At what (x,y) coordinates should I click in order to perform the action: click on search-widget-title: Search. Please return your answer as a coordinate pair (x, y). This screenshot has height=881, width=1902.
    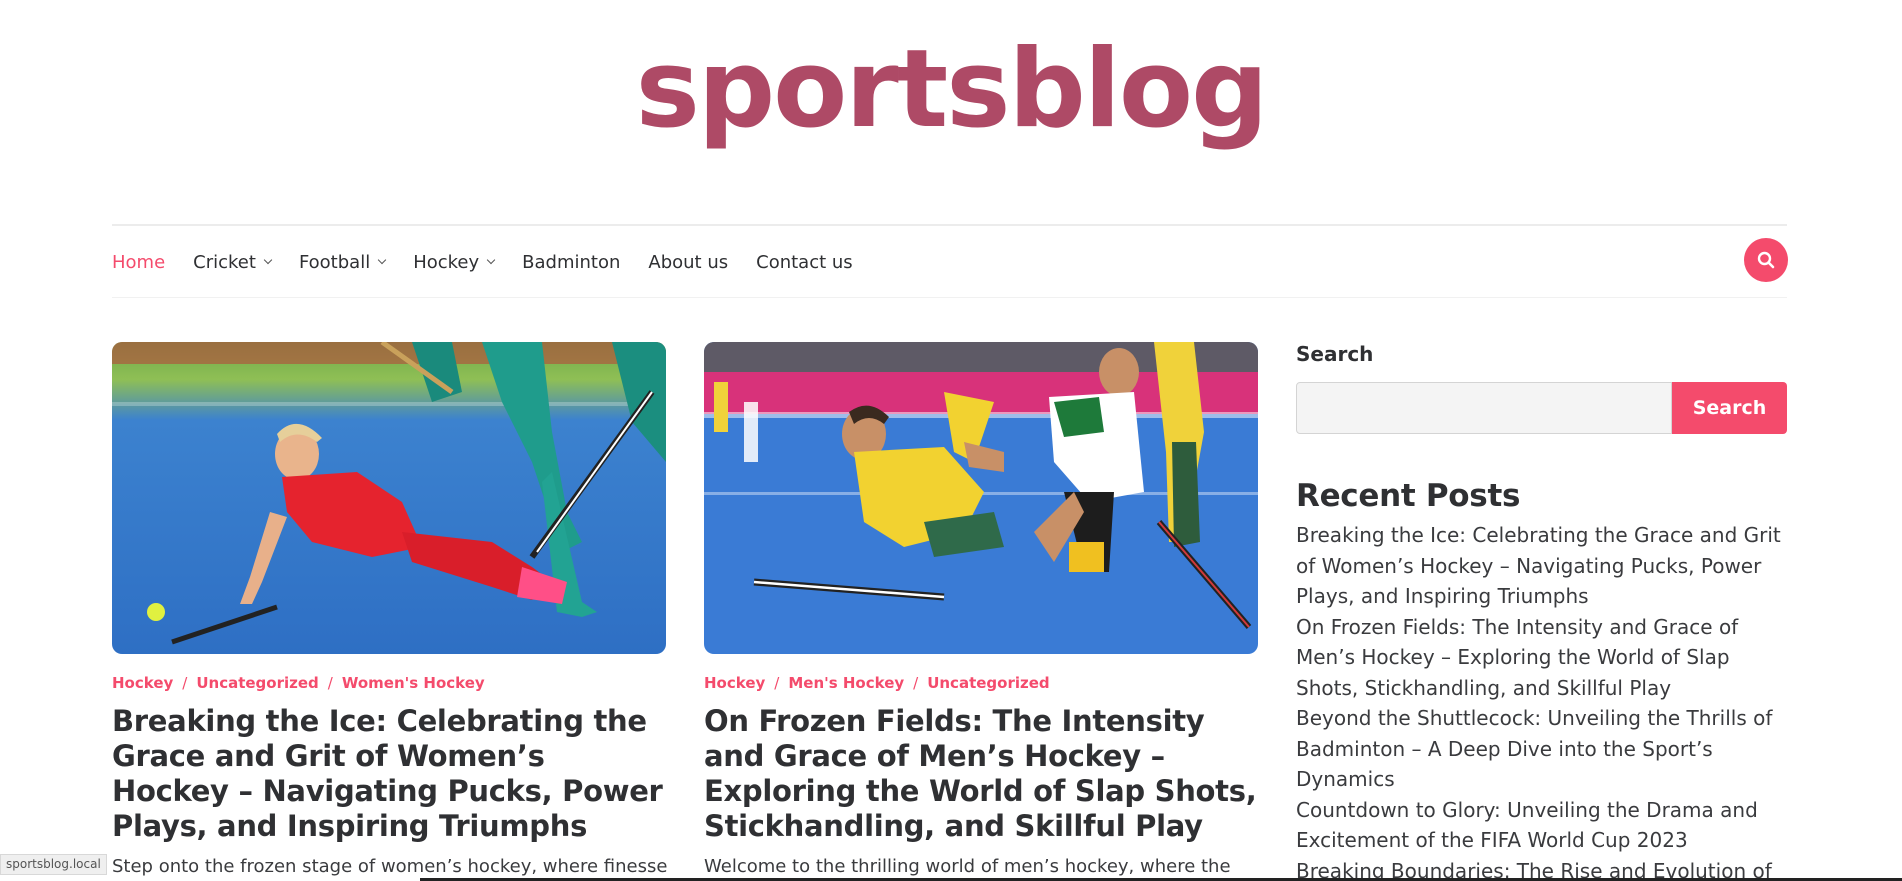
    Looking at the image, I should click on (1335, 354).